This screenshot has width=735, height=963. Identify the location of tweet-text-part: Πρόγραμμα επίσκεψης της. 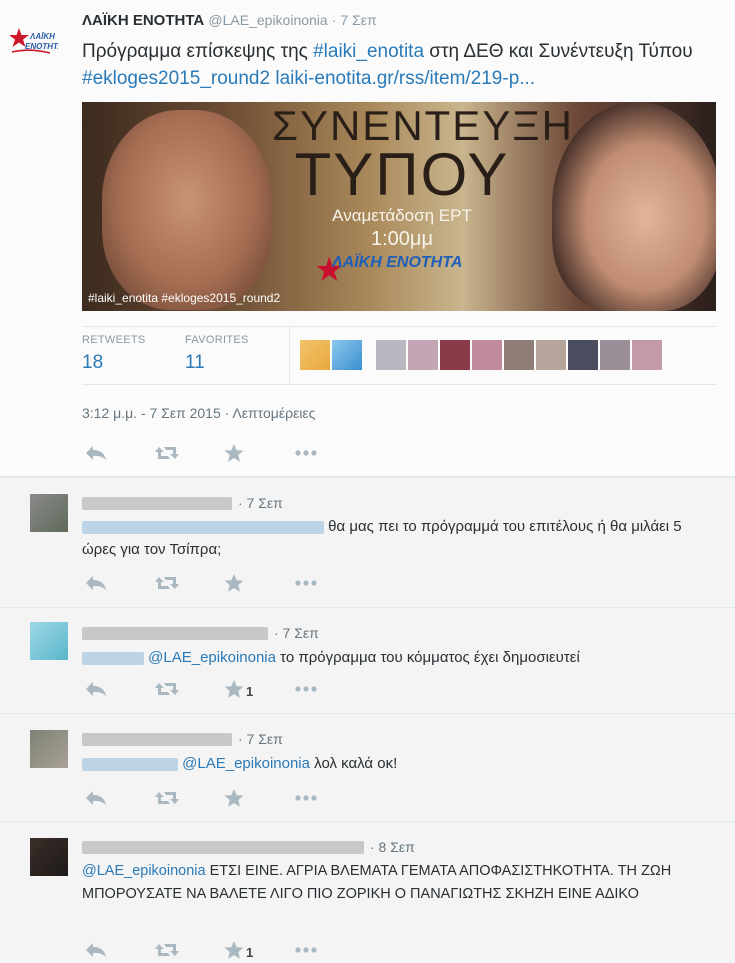
(198, 51).